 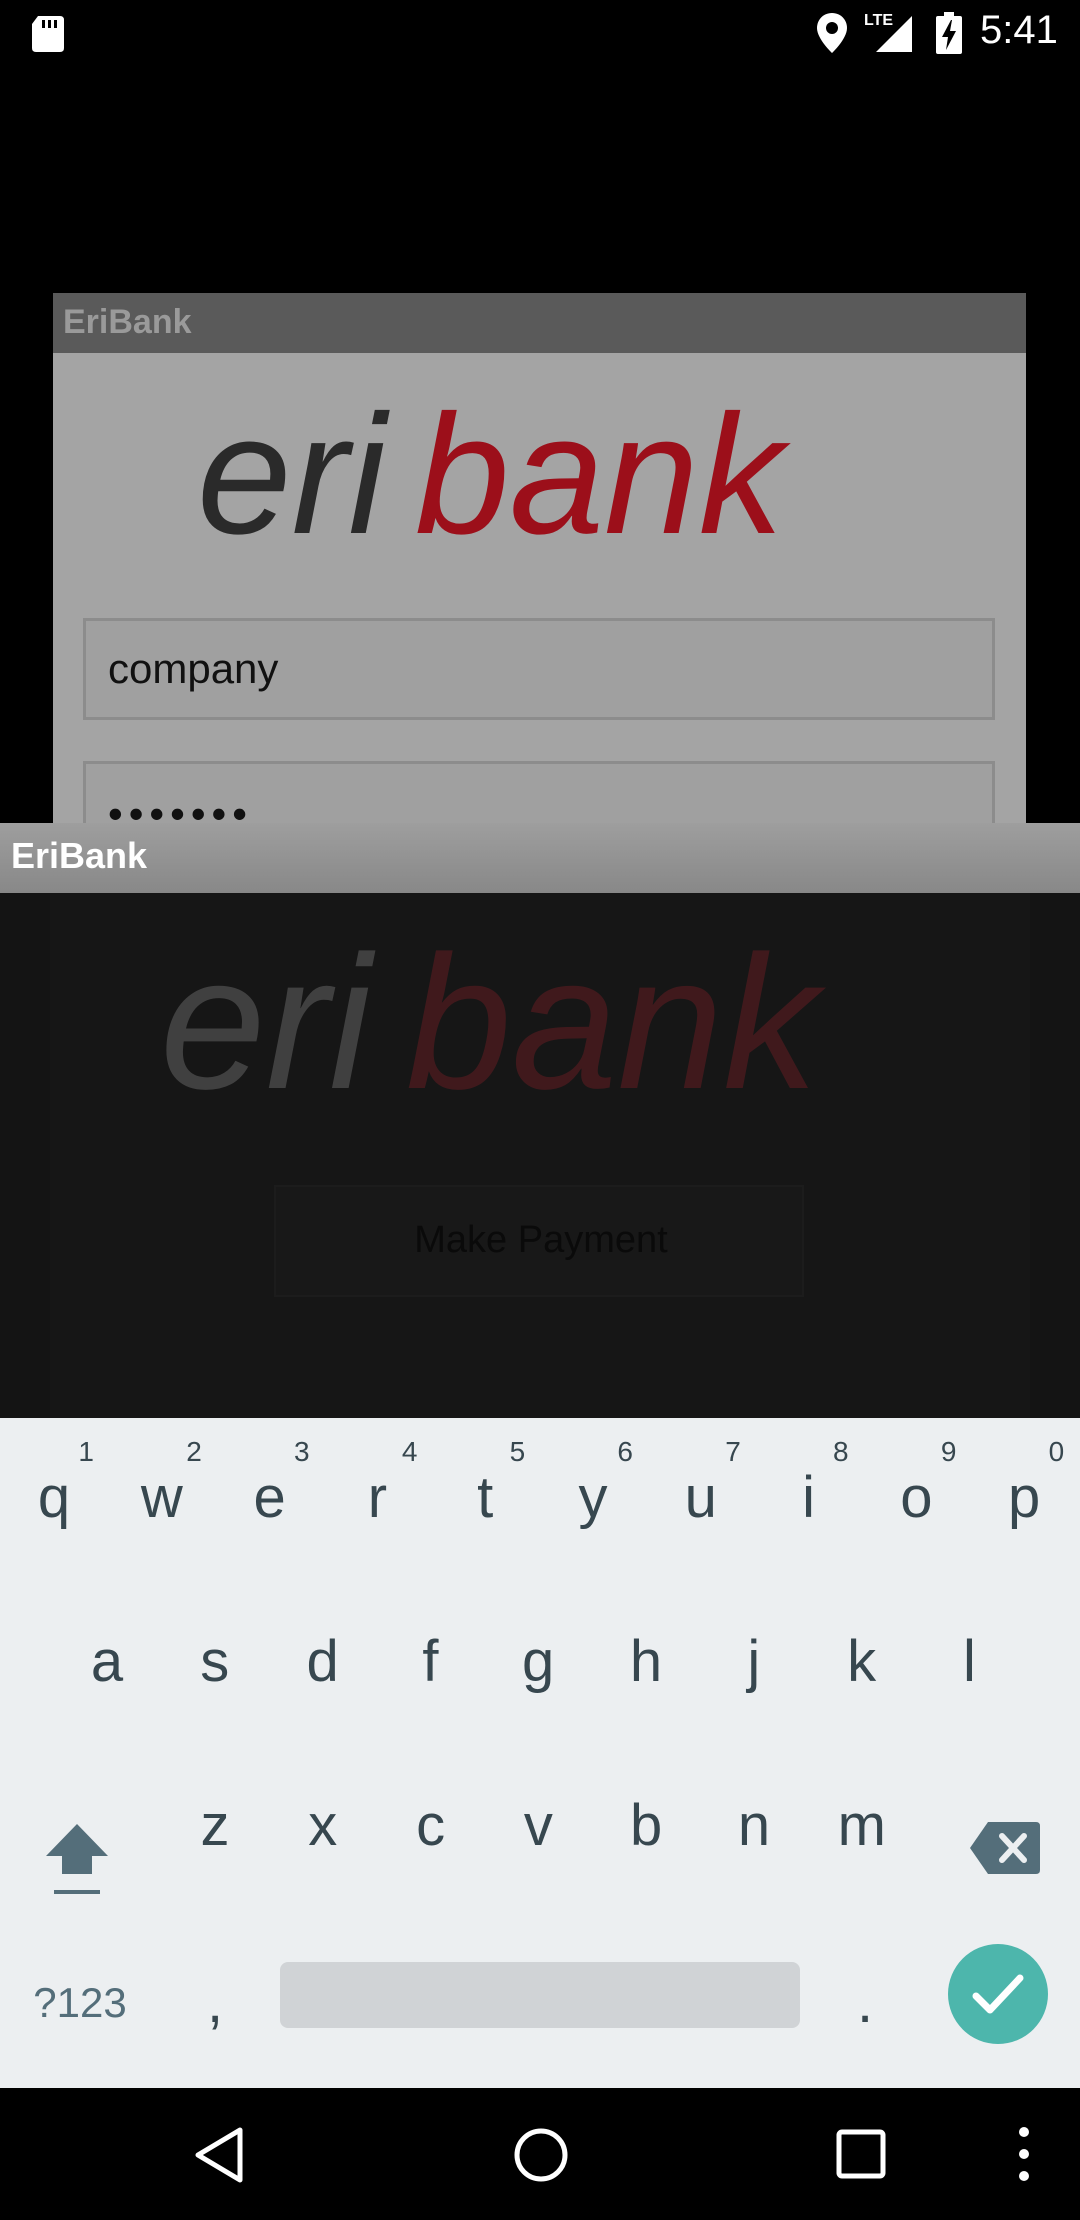 I want to click on key-q: q1, so click(x=54, y=1493).